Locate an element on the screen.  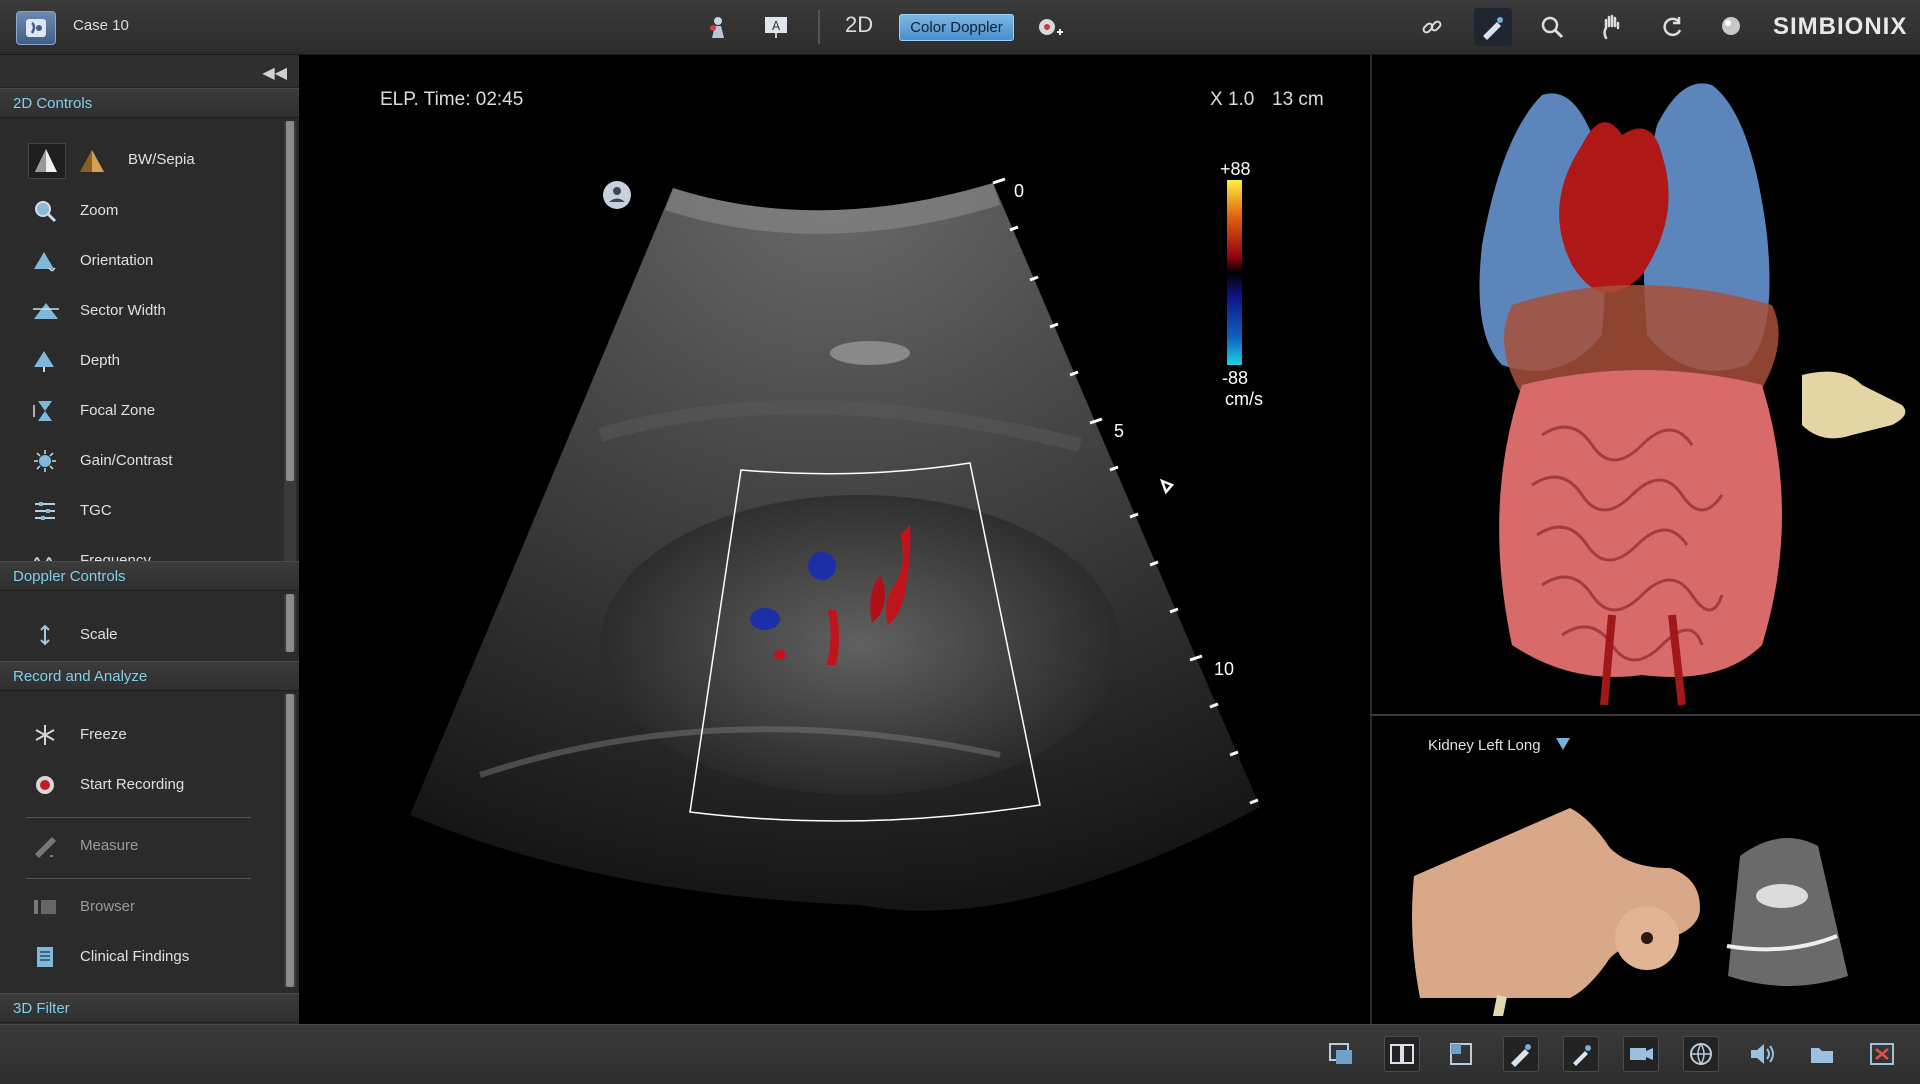
mannequin-torso is located at coordinates (1556, 903).